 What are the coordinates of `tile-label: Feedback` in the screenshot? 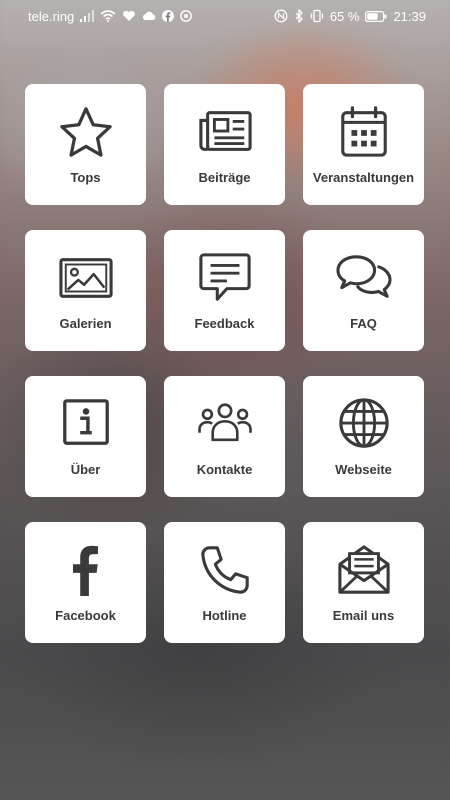 It's located at (224, 323).